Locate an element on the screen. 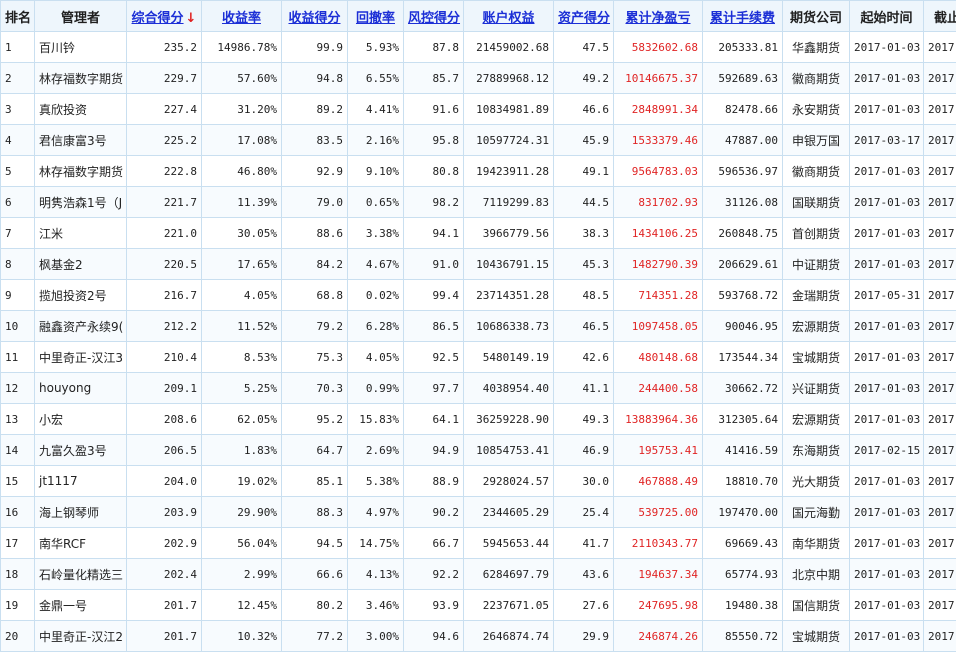 Image resolution: width=956 pixels, height=652 pixels. cell-net-profit: 539725.00 is located at coordinates (658, 512).